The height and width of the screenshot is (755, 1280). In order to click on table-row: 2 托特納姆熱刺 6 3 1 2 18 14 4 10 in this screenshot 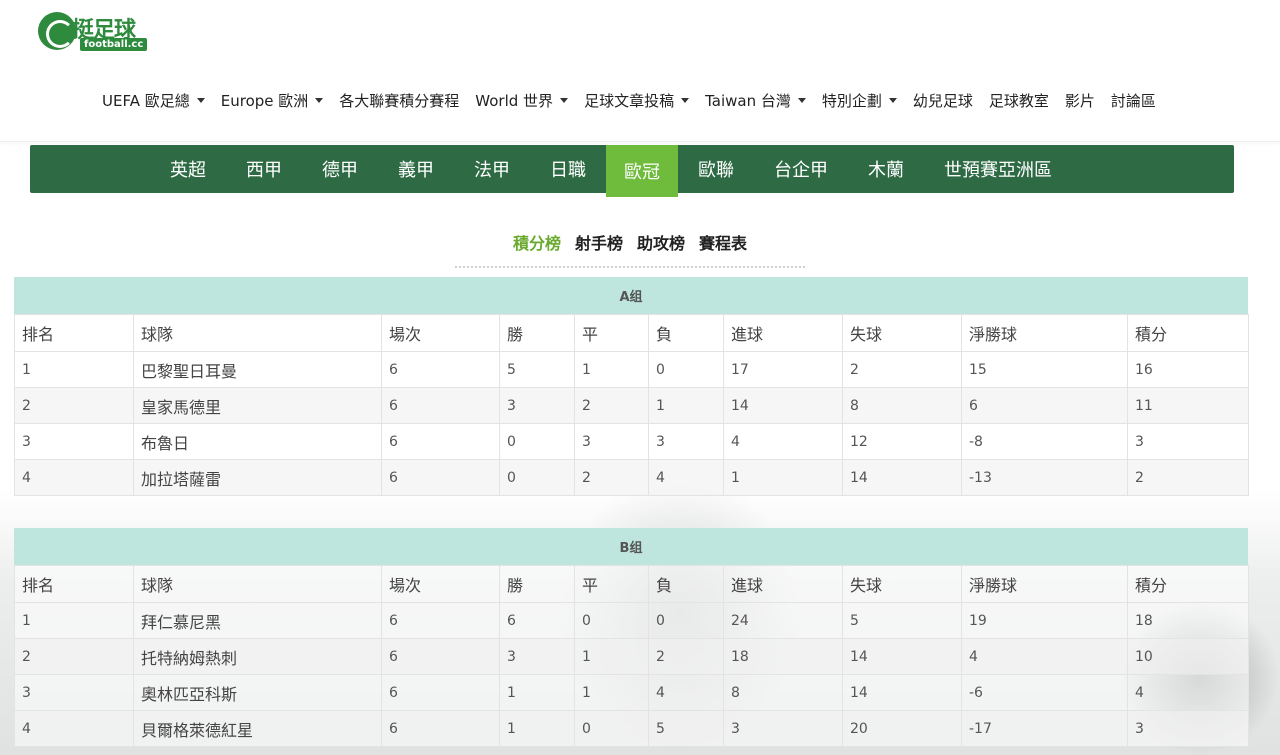, I will do `click(631, 656)`.